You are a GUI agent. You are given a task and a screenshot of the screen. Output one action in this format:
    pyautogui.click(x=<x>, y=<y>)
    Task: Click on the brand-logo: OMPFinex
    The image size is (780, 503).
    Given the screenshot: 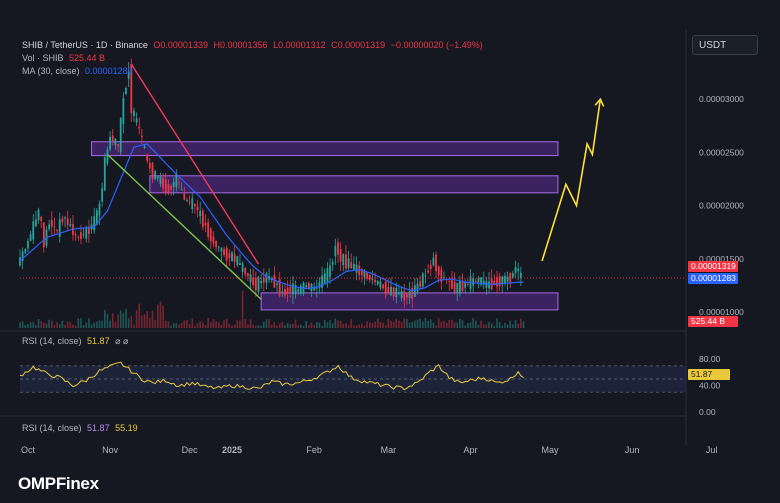 What is the action you would take?
    pyautogui.click(x=58, y=483)
    